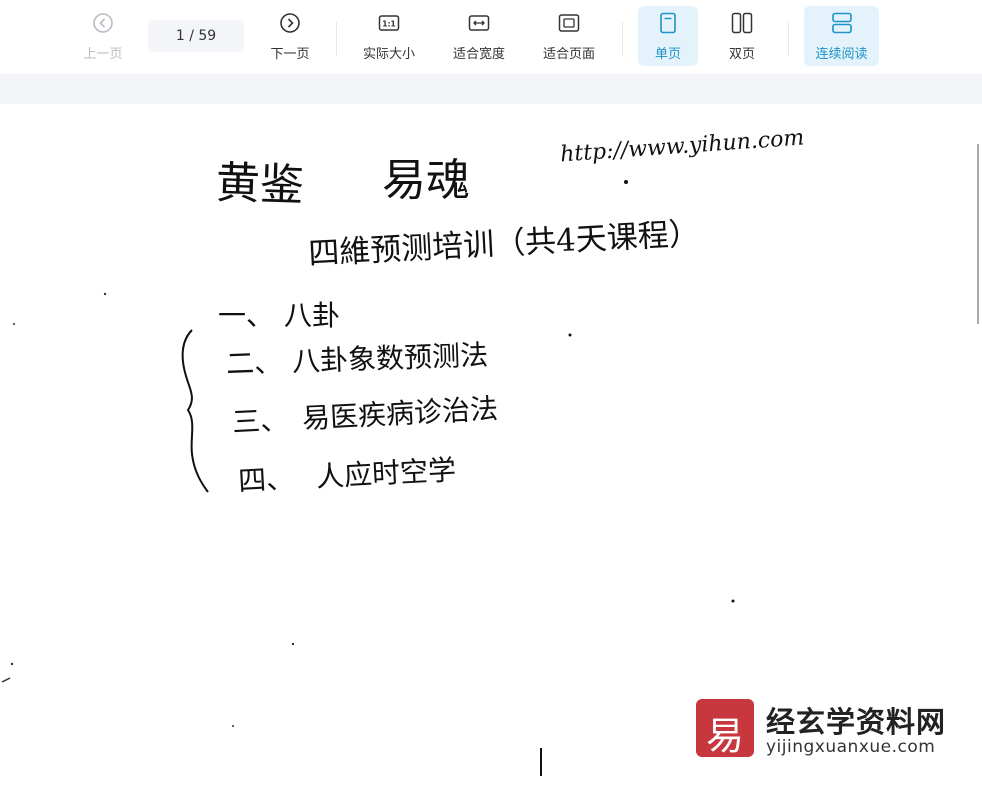  I want to click on single-page-button: 单页, so click(668, 36).